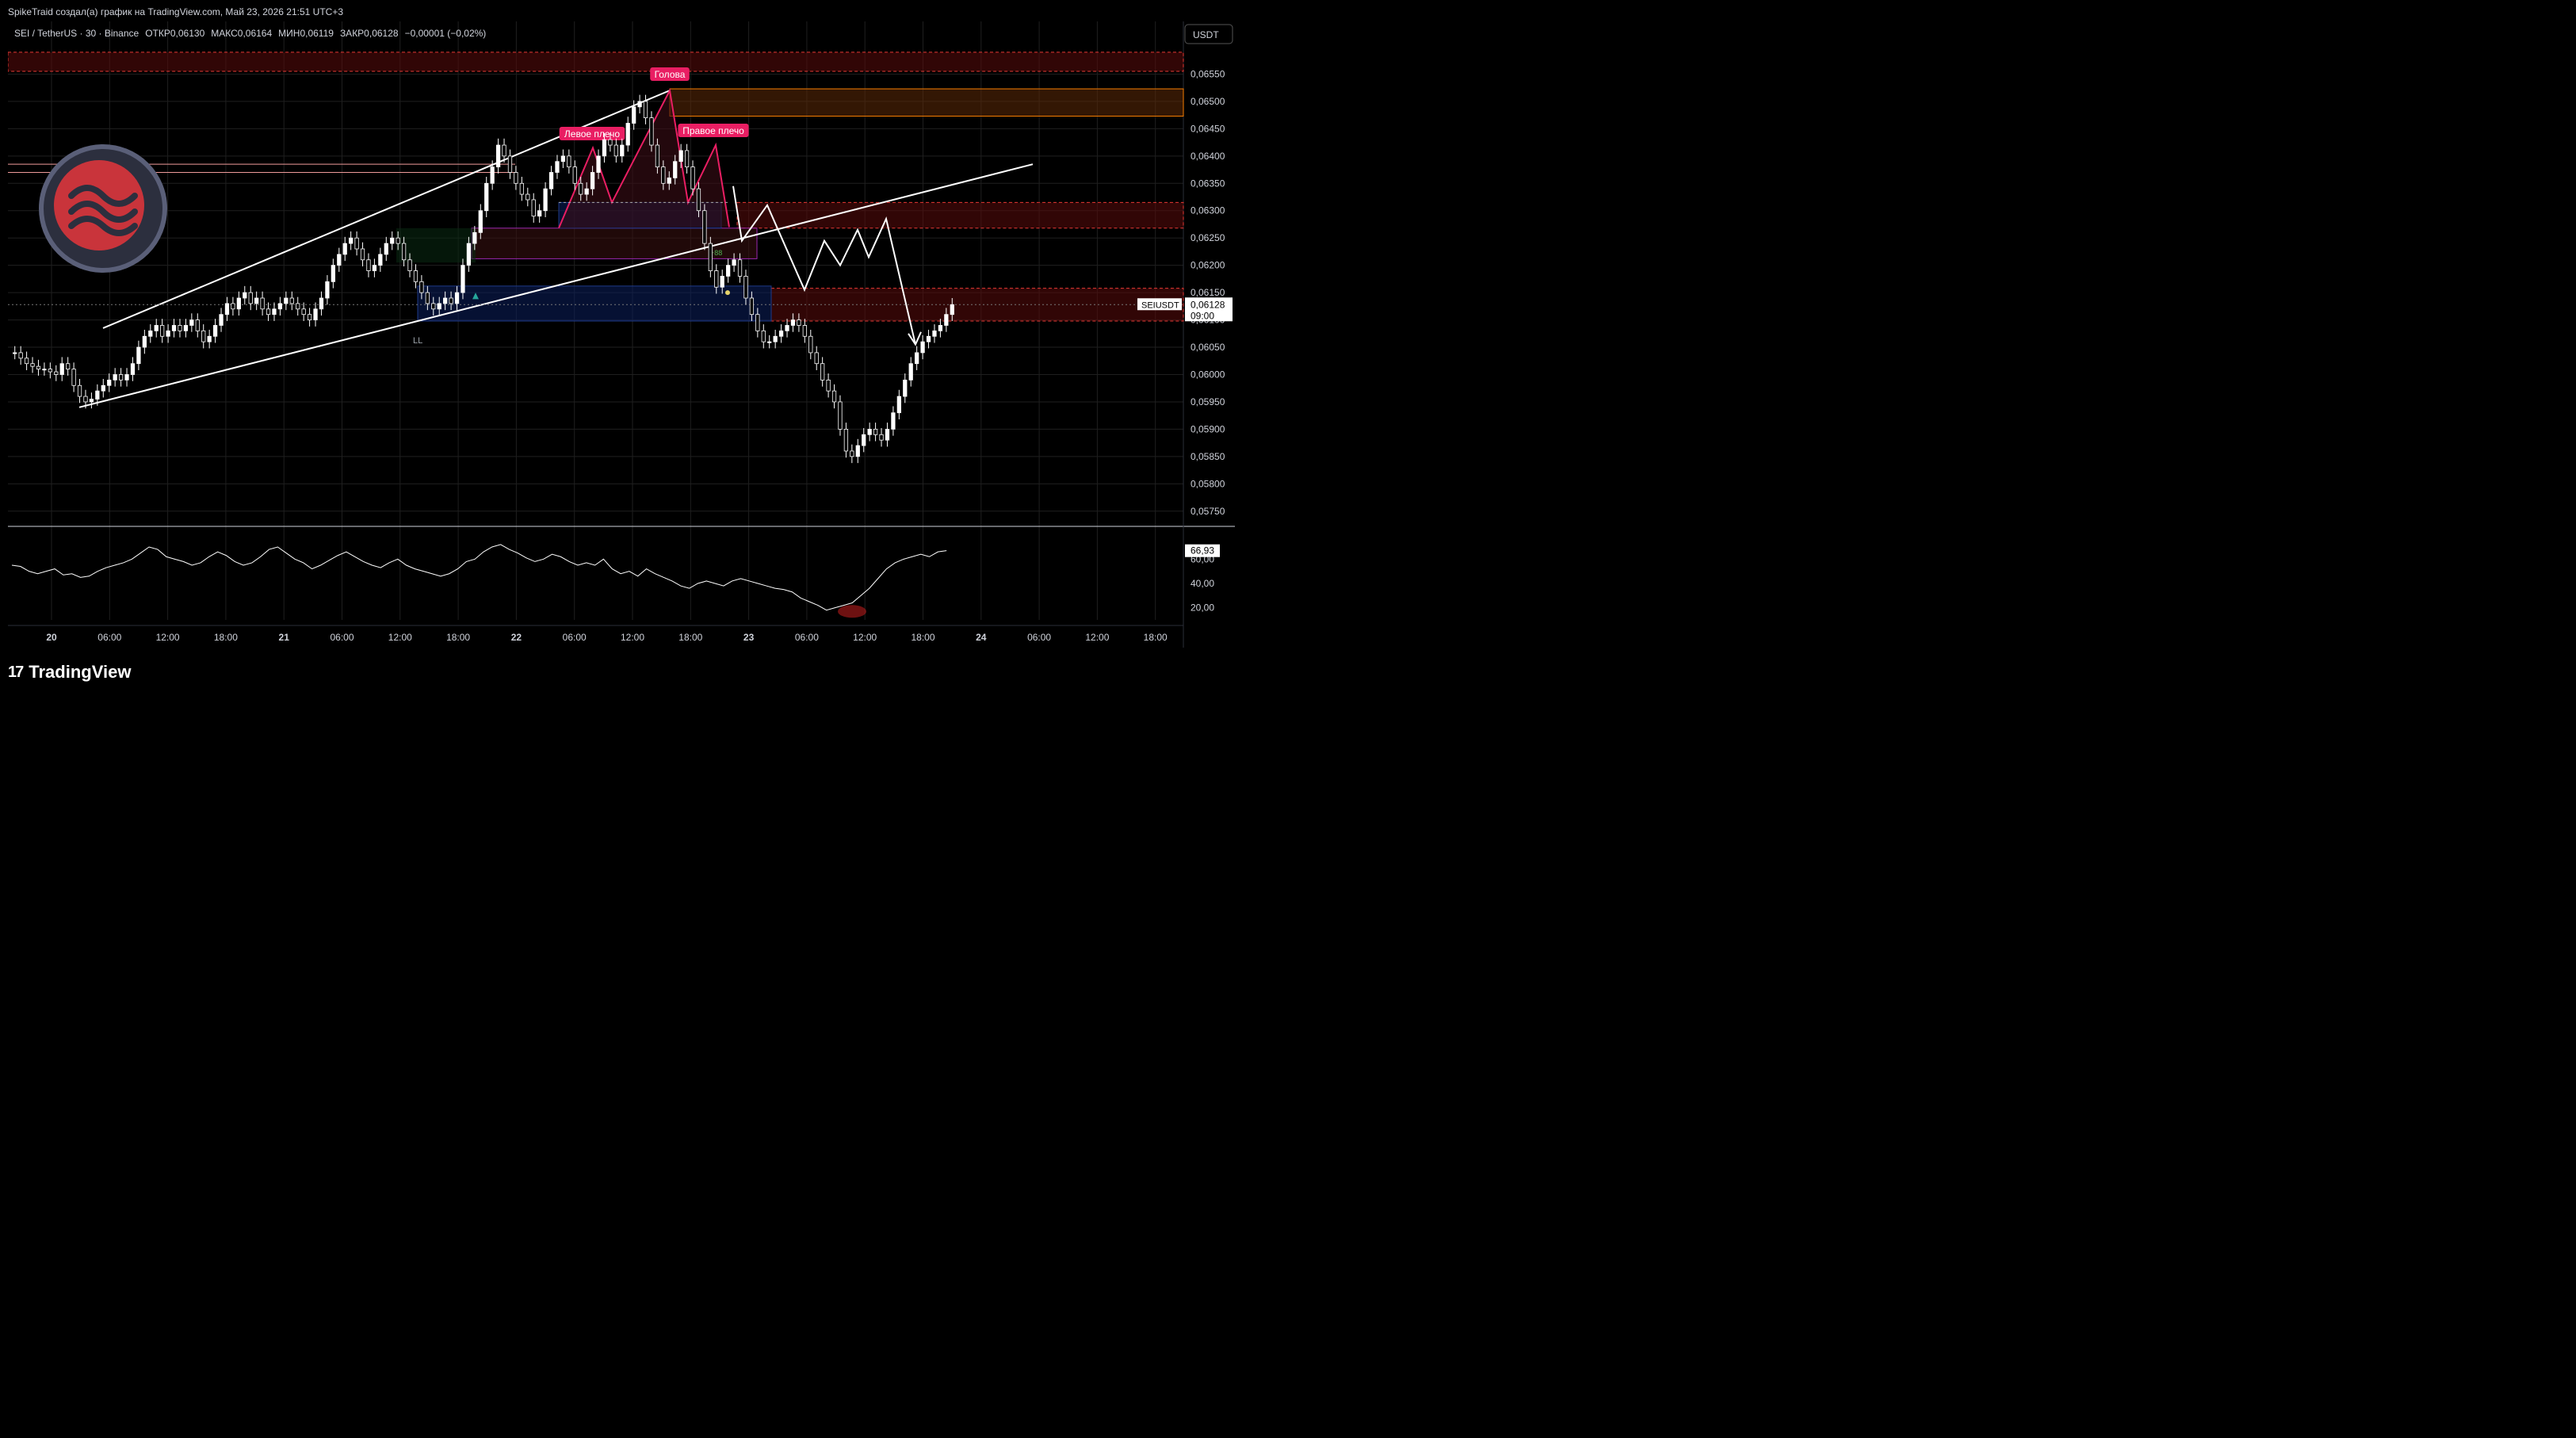 This screenshot has width=2576, height=1438. I want to click on price-tick-label: 0,05850, so click(1208, 457).